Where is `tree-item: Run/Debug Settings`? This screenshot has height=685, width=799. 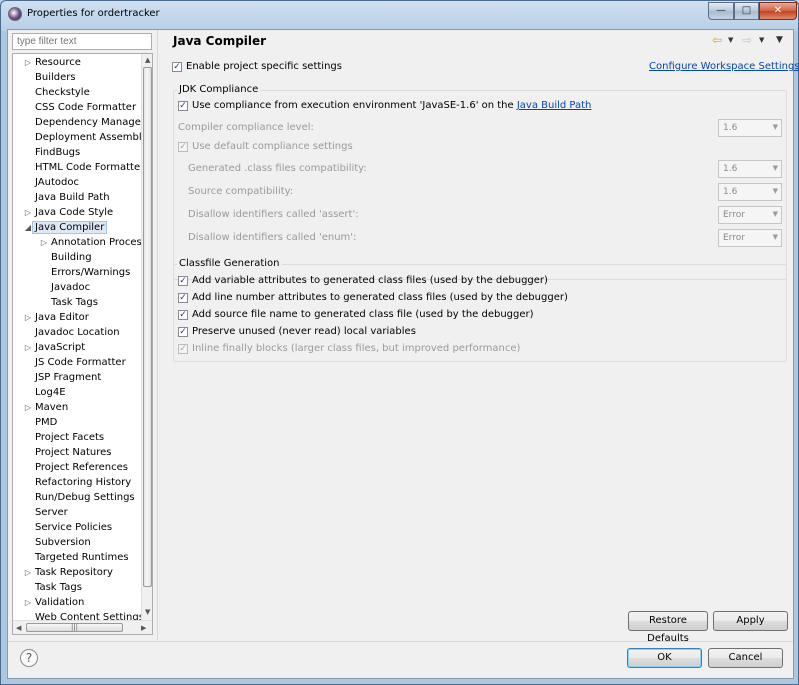
tree-item: Run/Debug Settings is located at coordinates (85, 498).